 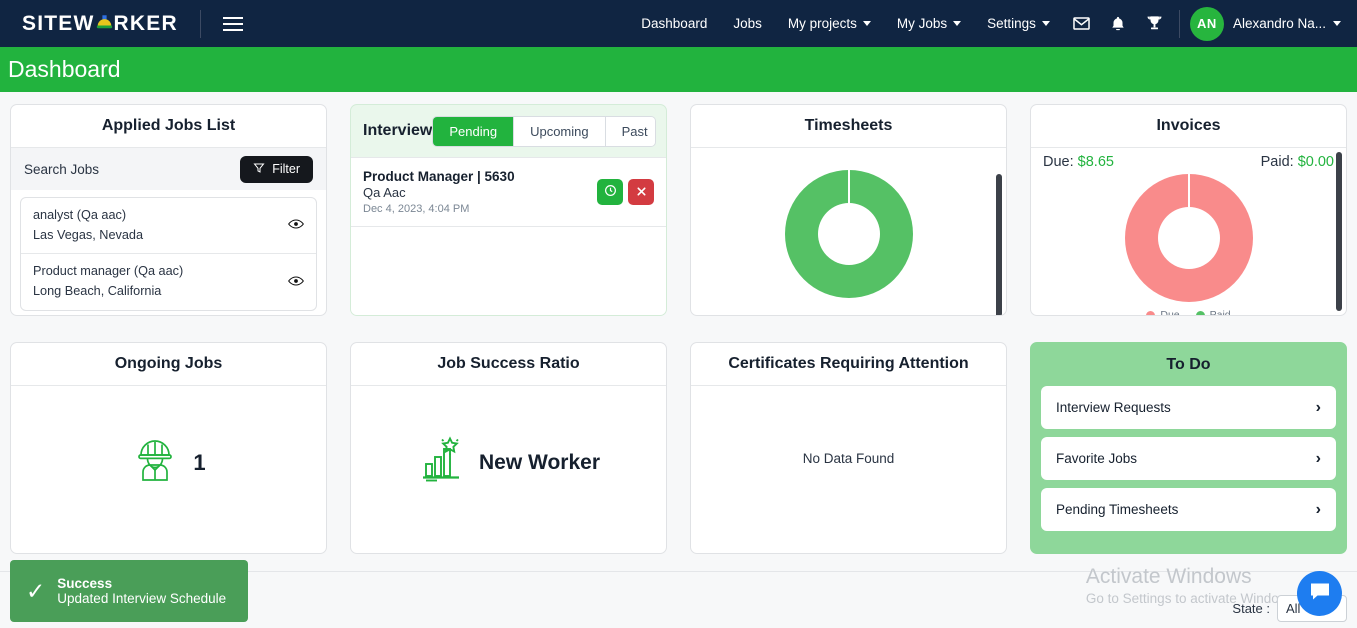 I want to click on success-toast: ✓ Success Updated Interview Schedule, so click(x=129, y=591).